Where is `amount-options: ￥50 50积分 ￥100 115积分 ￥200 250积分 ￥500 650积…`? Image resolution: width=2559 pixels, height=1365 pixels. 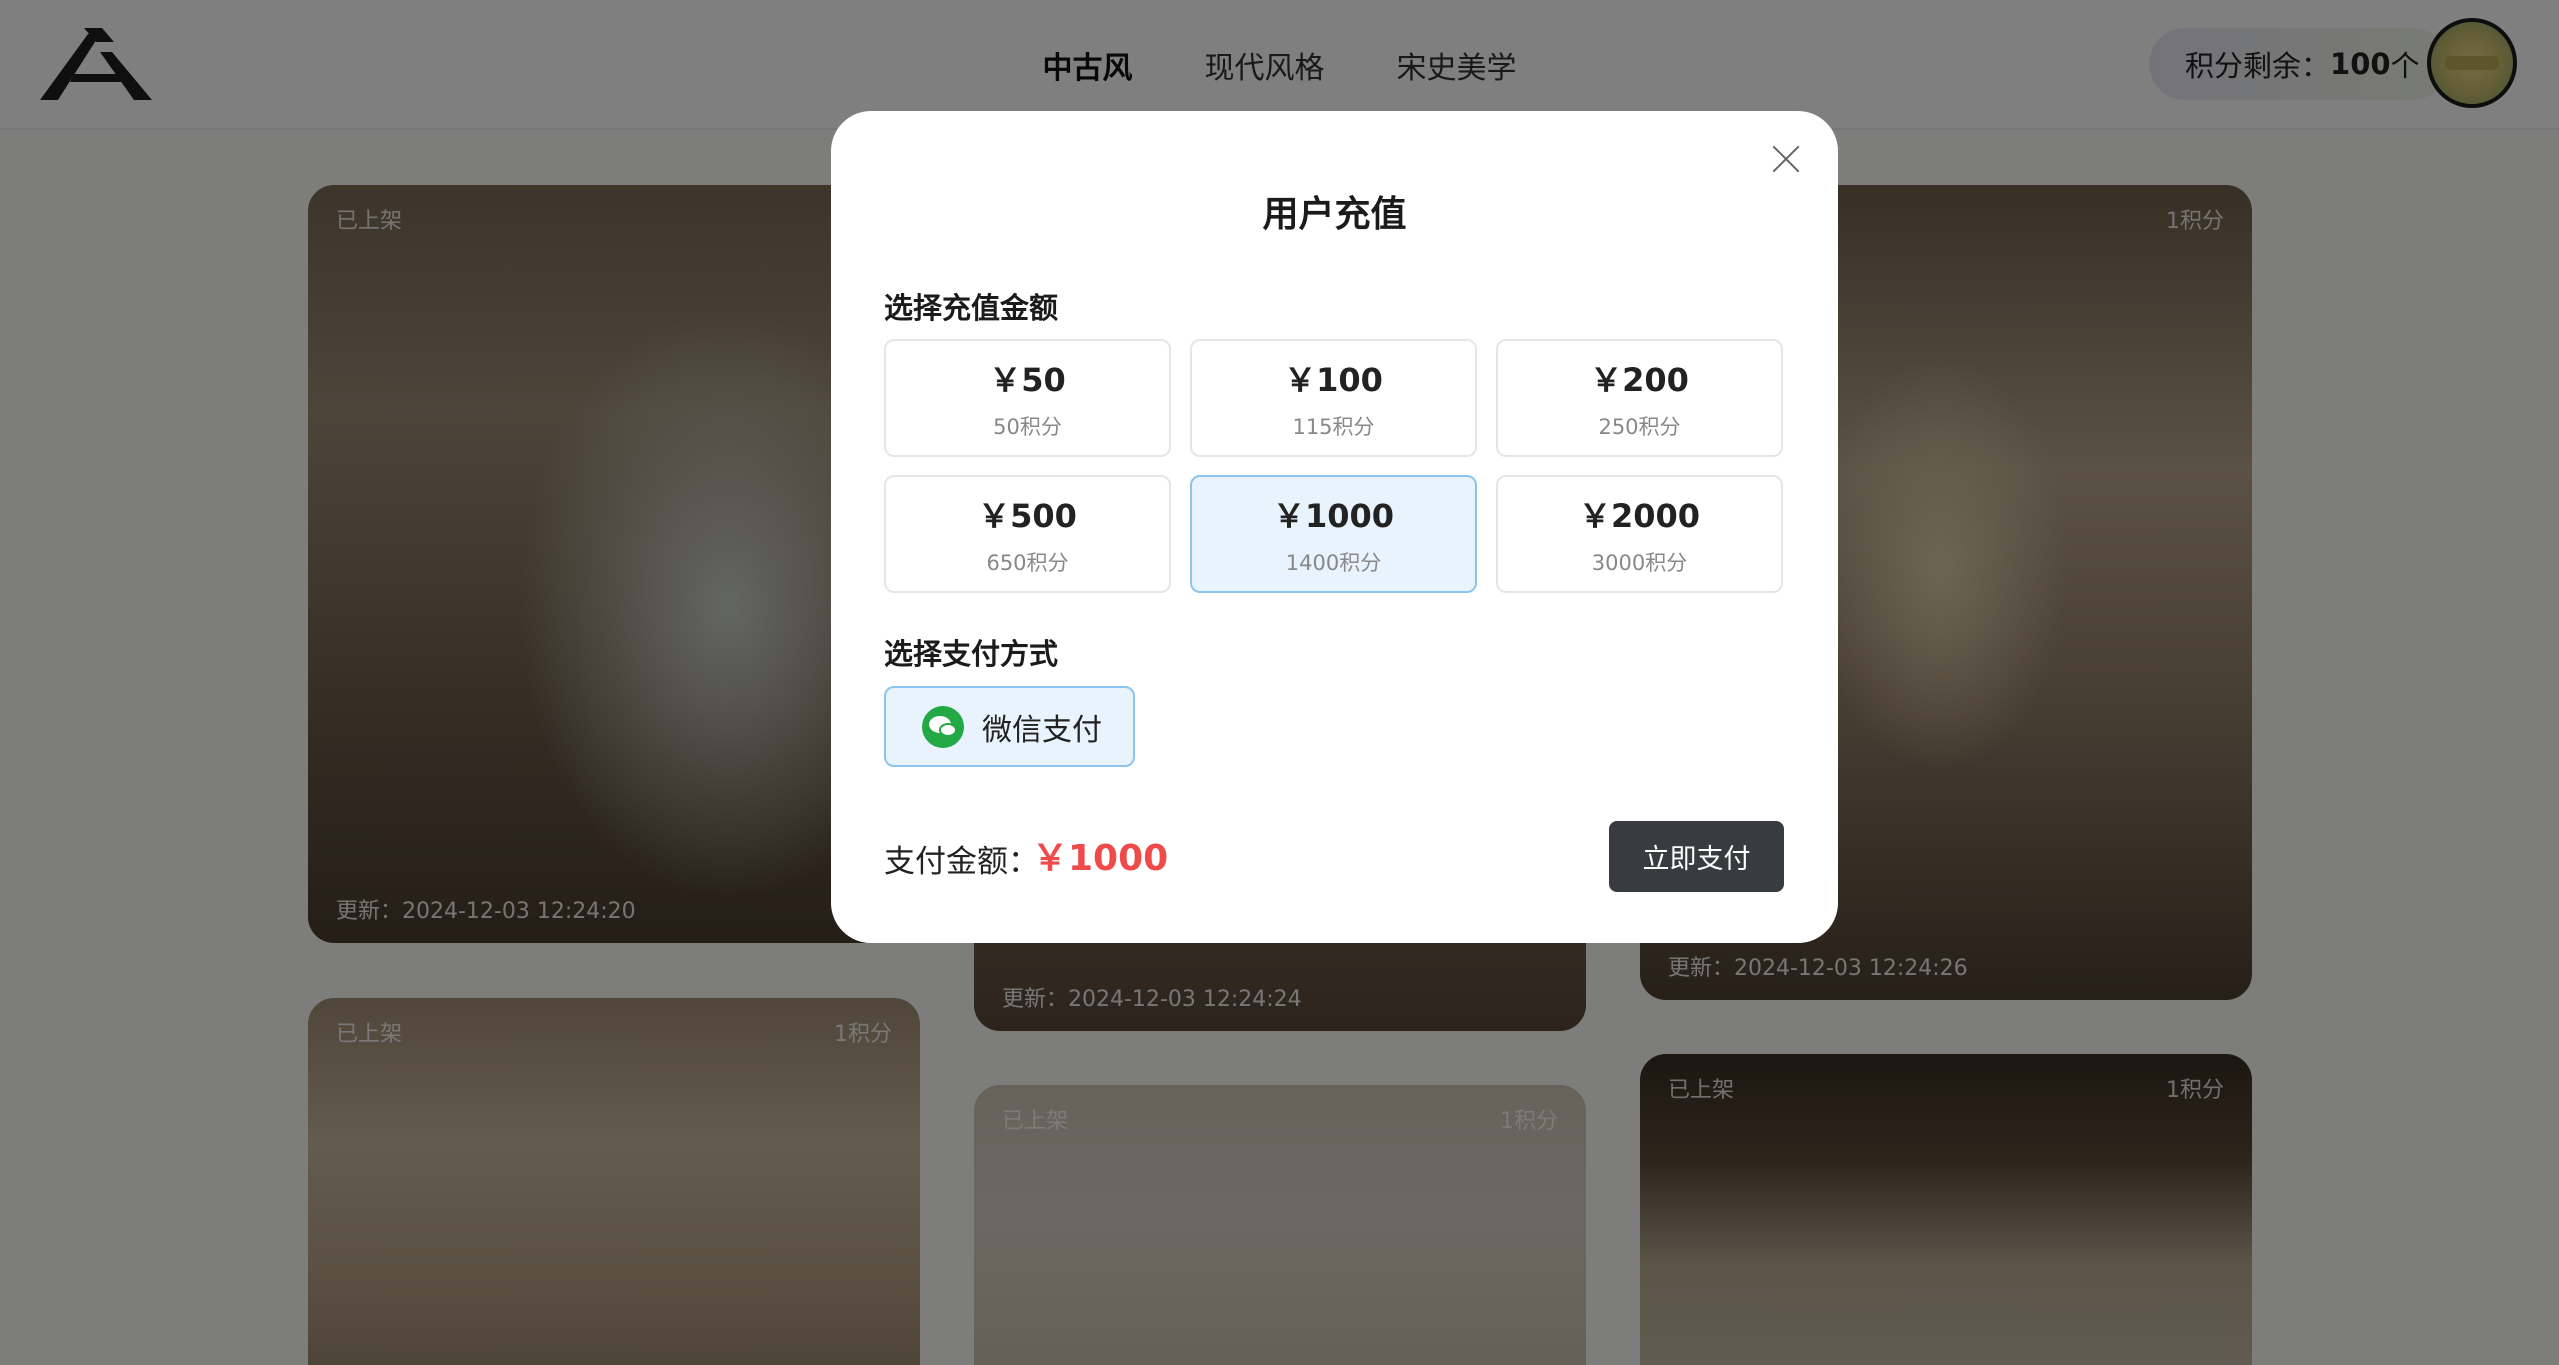
amount-options: ￥50 50积分 ￥100 115积分 ￥200 250积分 ￥500 650积… is located at coordinates (1334, 466).